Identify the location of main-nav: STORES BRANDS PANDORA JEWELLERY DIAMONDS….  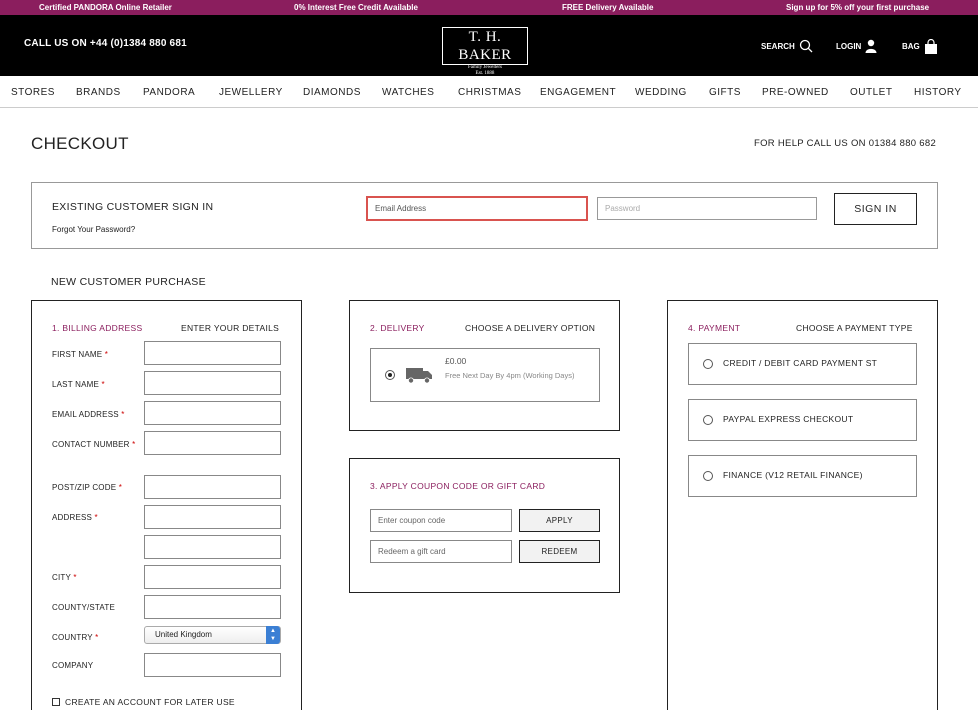
(489, 92).